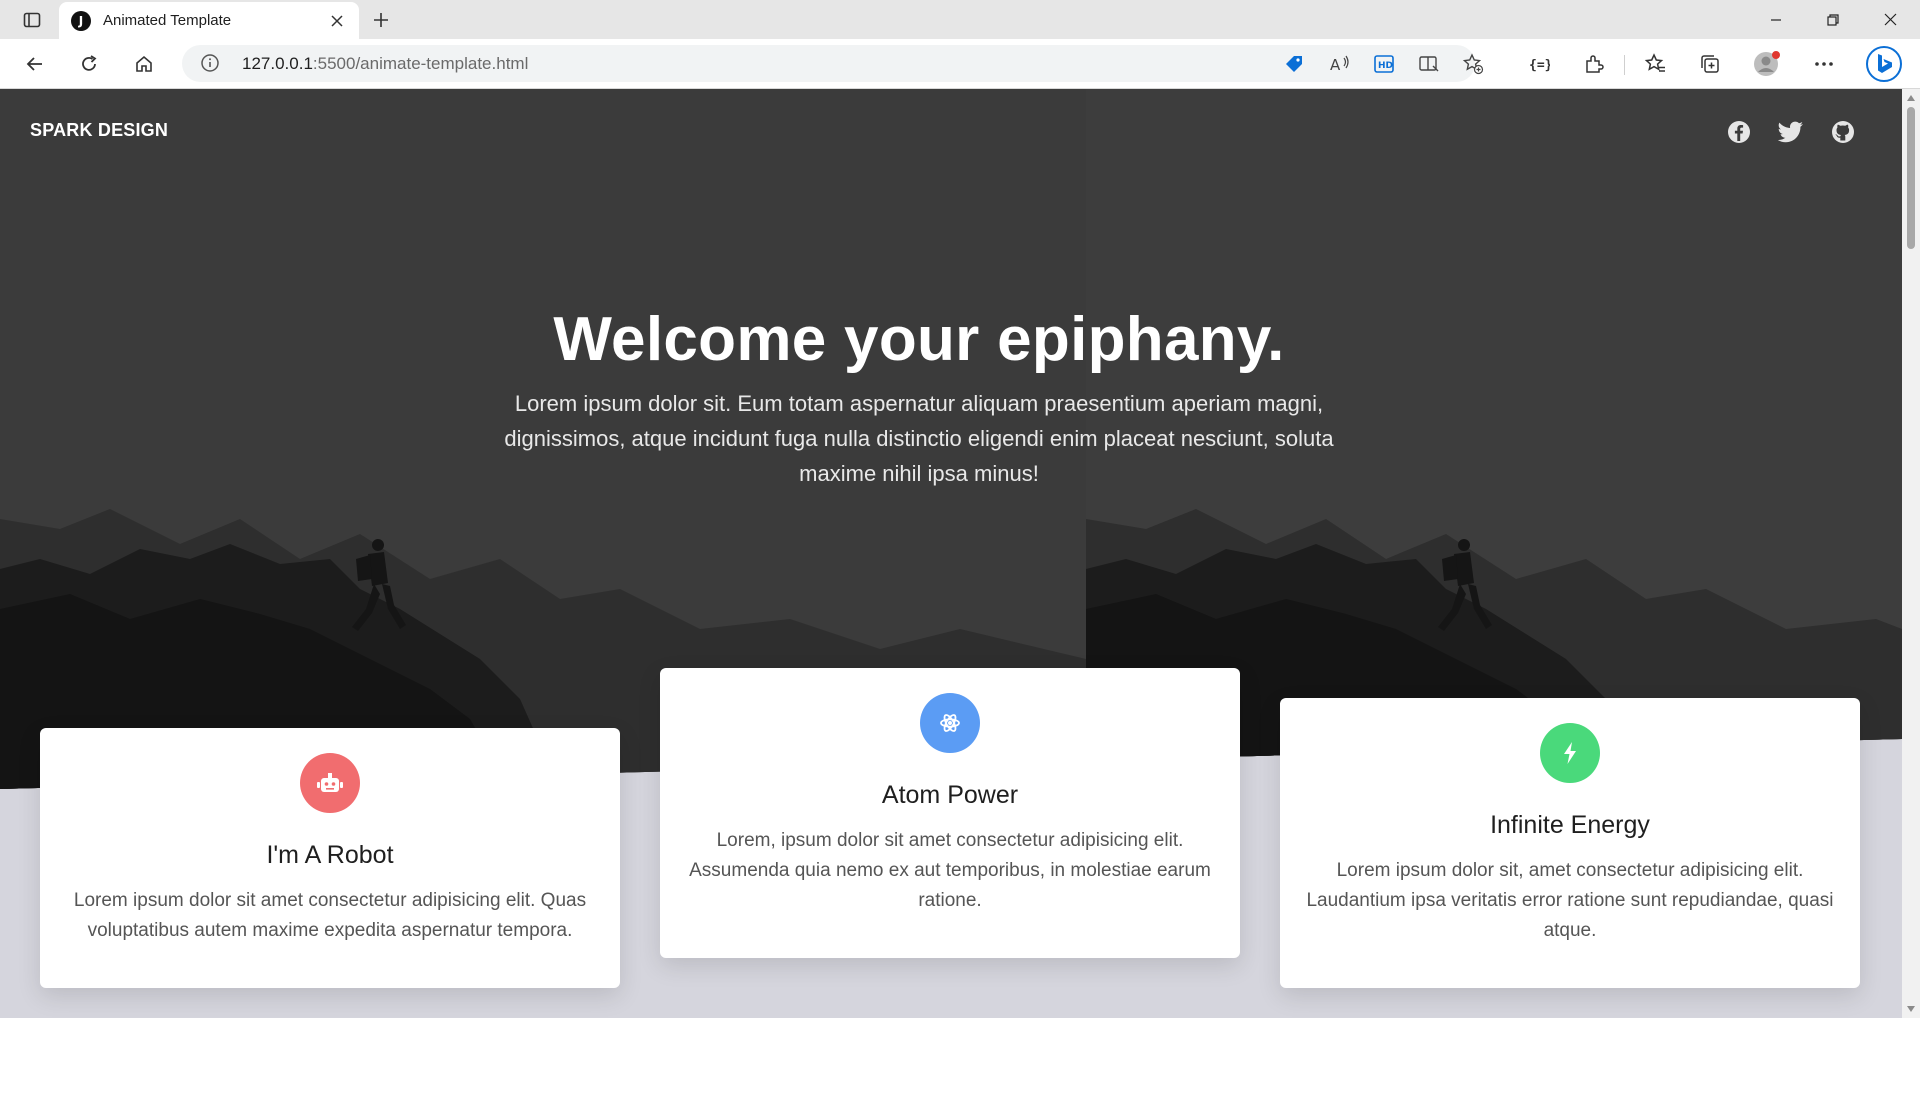 The image size is (1920, 1118). I want to click on immersive-reader-icon, so click(1429, 64).